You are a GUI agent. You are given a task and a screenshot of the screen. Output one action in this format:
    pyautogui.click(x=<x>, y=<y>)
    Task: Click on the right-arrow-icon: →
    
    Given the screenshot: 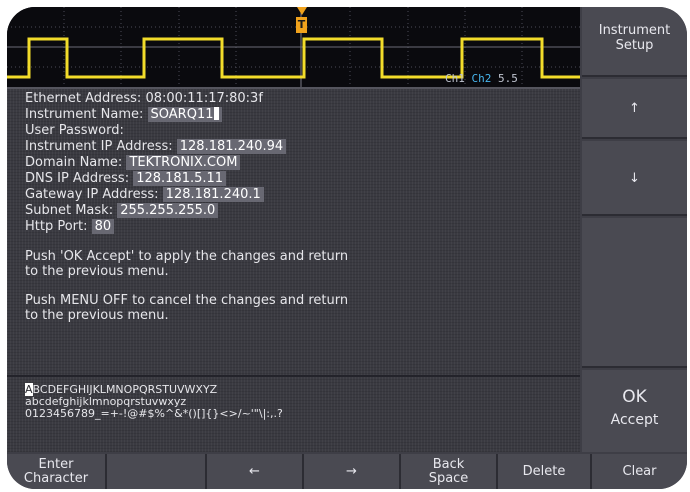 What is the action you would take?
    pyautogui.click(x=351, y=471)
    